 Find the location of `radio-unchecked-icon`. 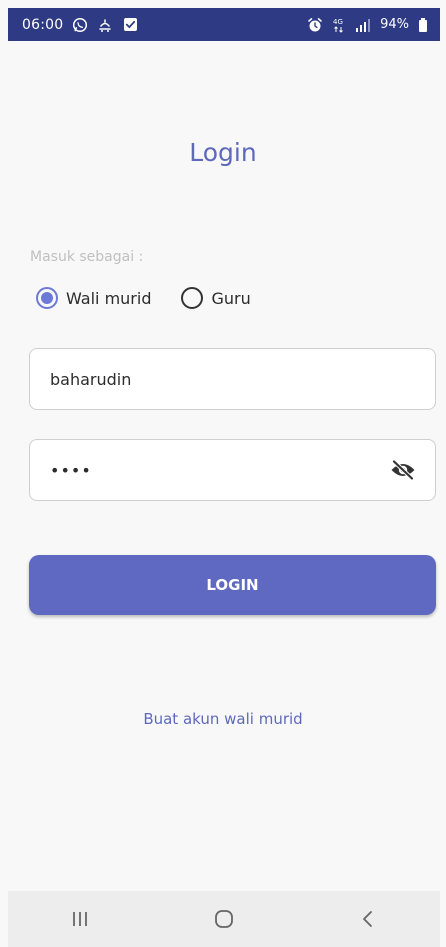

radio-unchecked-icon is located at coordinates (192, 298).